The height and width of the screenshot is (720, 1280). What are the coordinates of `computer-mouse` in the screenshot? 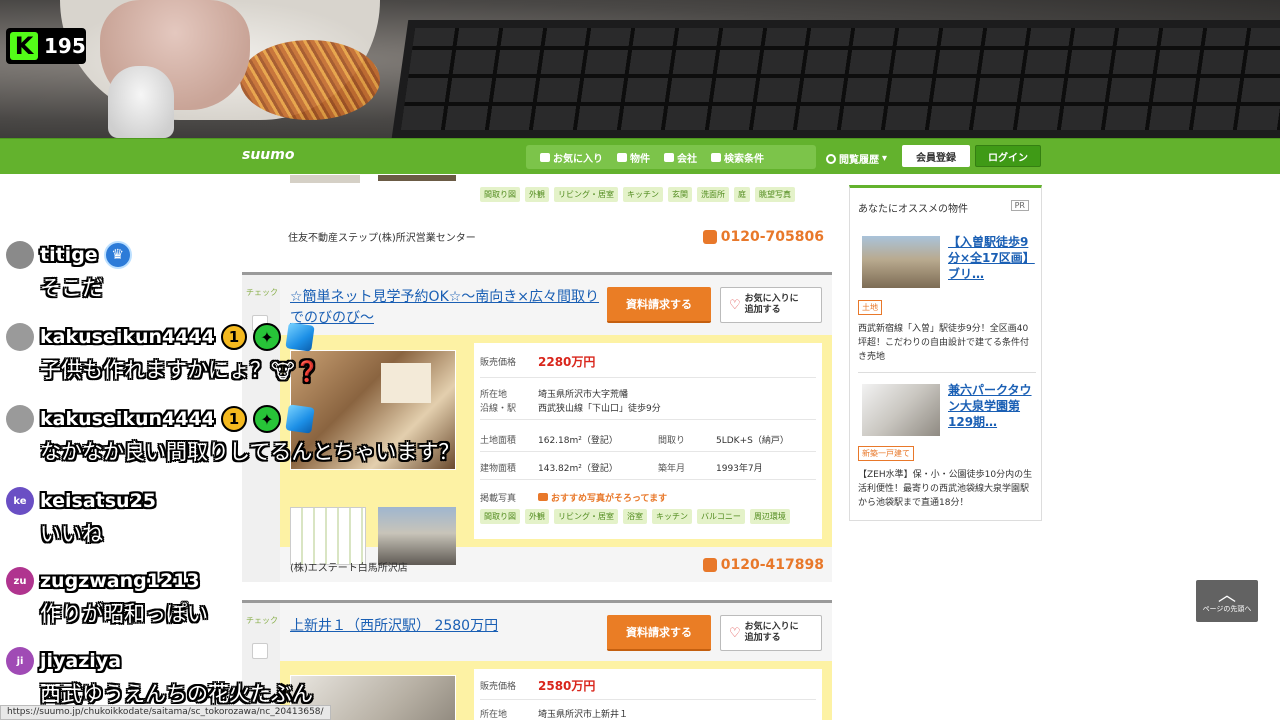 It's located at (141, 102).